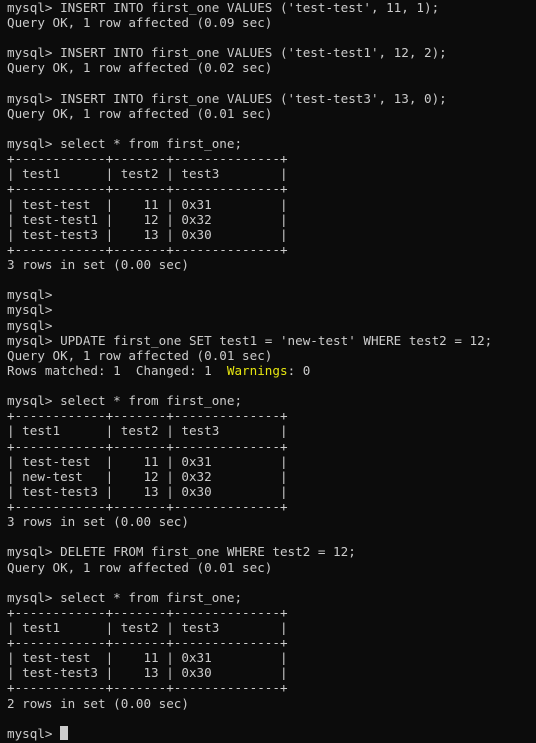 The width and height of the screenshot is (536, 743). I want to click on prompt-line: mysql>, so click(38, 733).